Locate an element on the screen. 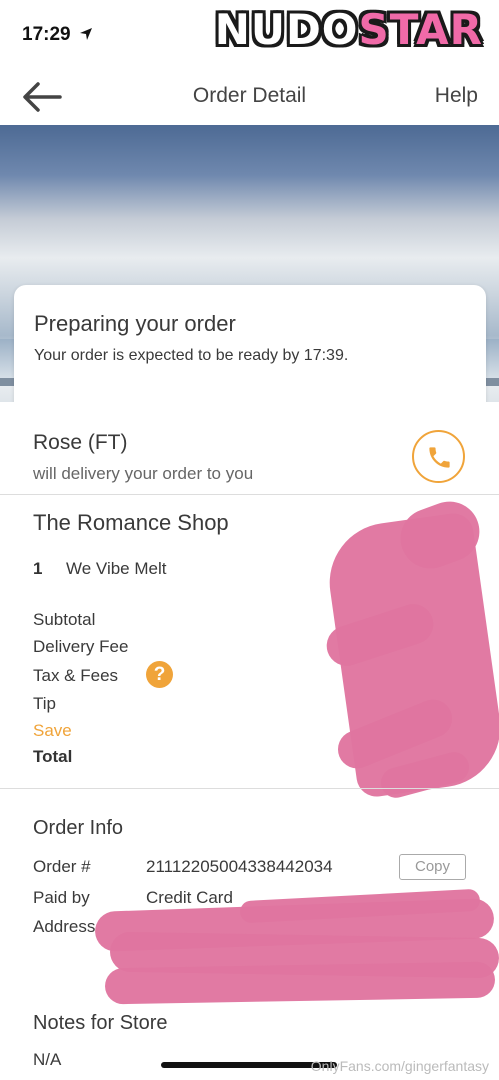 The height and width of the screenshot is (1080, 499). phone-icon is located at coordinates (439, 457).